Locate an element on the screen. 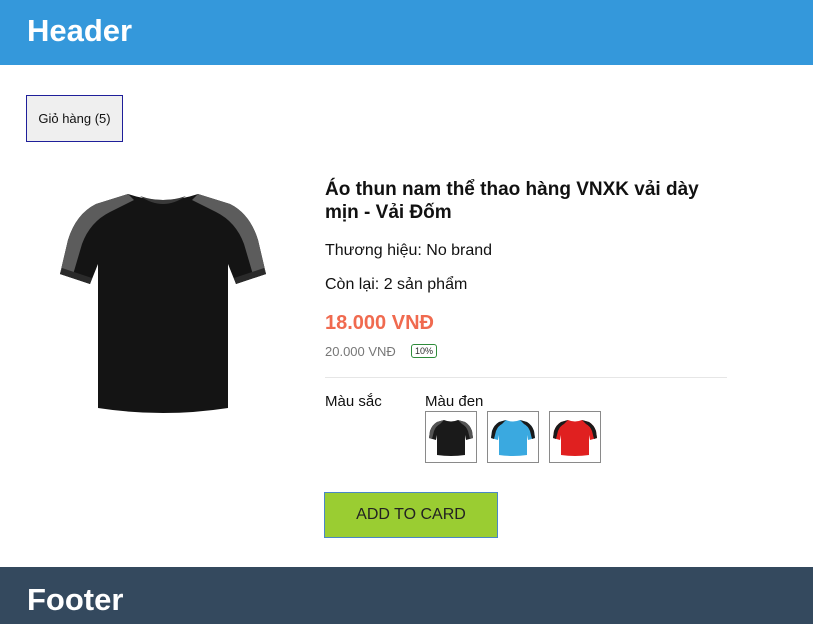 Image resolution: width=813 pixels, height=624 pixels. red-tshirt-icon is located at coordinates (575, 438).